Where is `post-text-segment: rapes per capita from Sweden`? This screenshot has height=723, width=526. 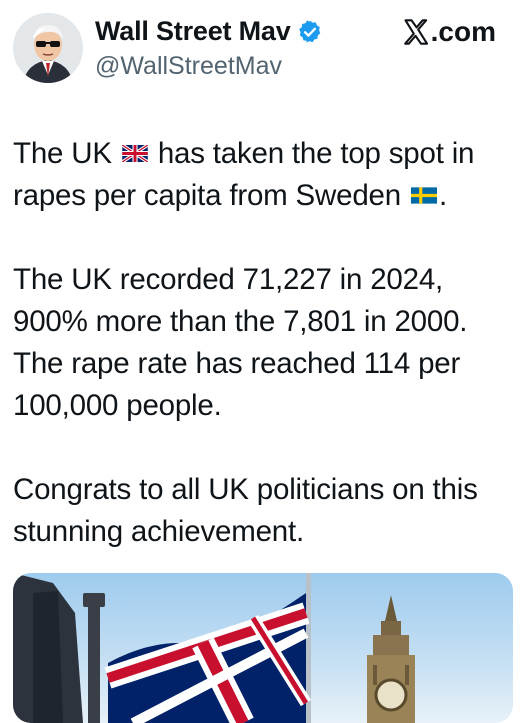 post-text-segment: rapes per capita from Sweden is located at coordinates (207, 195).